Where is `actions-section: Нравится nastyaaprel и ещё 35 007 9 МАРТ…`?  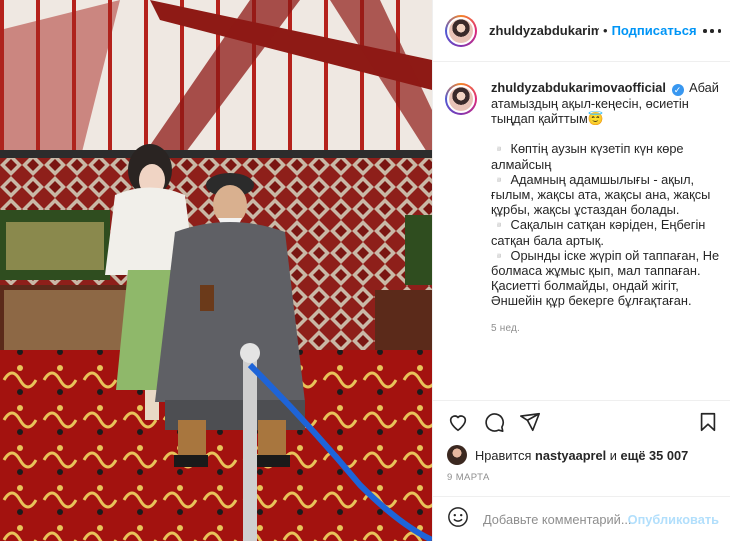 actions-section: Нравится nastyaaprel и ещё 35 007 9 МАРТ… is located at coordinates (581, 470).